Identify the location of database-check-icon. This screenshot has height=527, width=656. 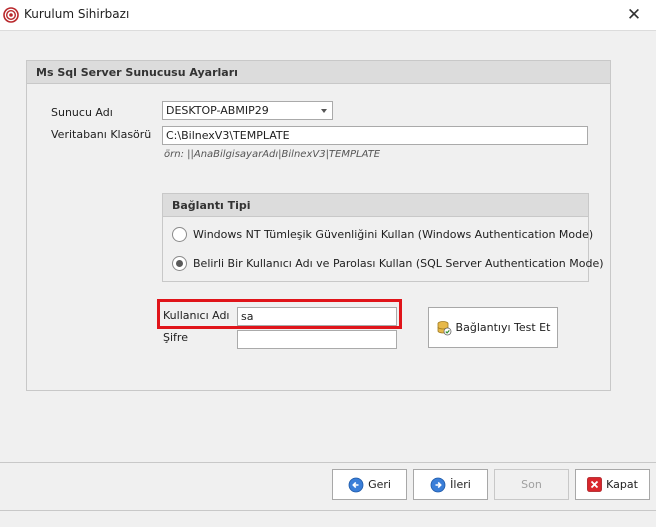
(444, 328).